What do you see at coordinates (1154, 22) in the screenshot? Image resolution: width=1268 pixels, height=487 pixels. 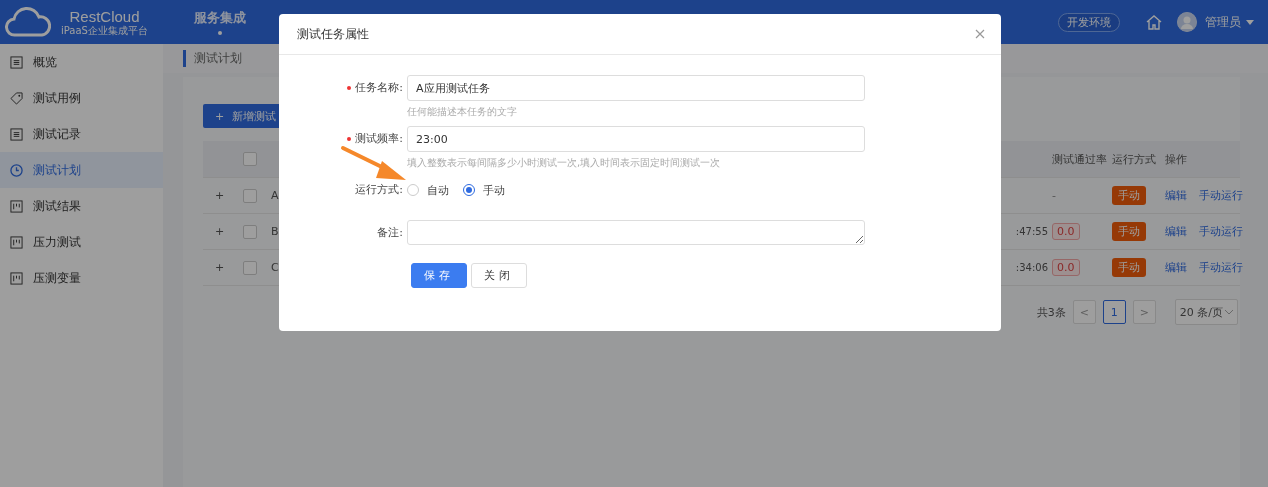 I see `home-icon` at bounding box center [1154, 22].